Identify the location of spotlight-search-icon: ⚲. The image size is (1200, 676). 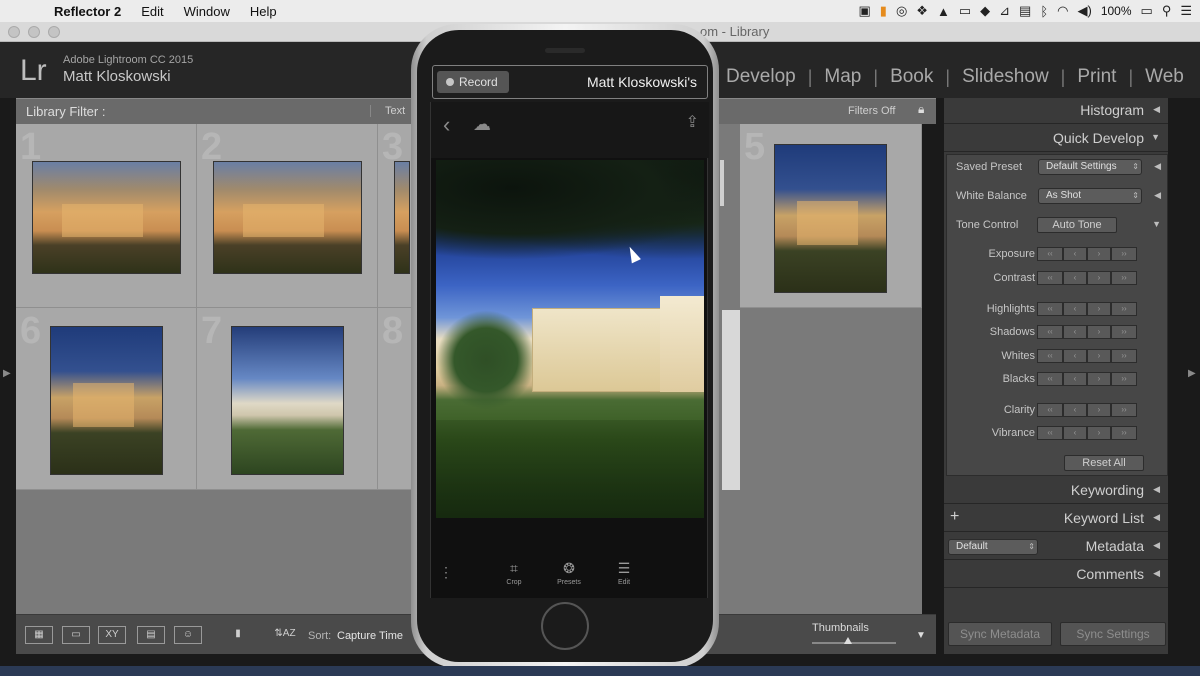
(1167, 11).